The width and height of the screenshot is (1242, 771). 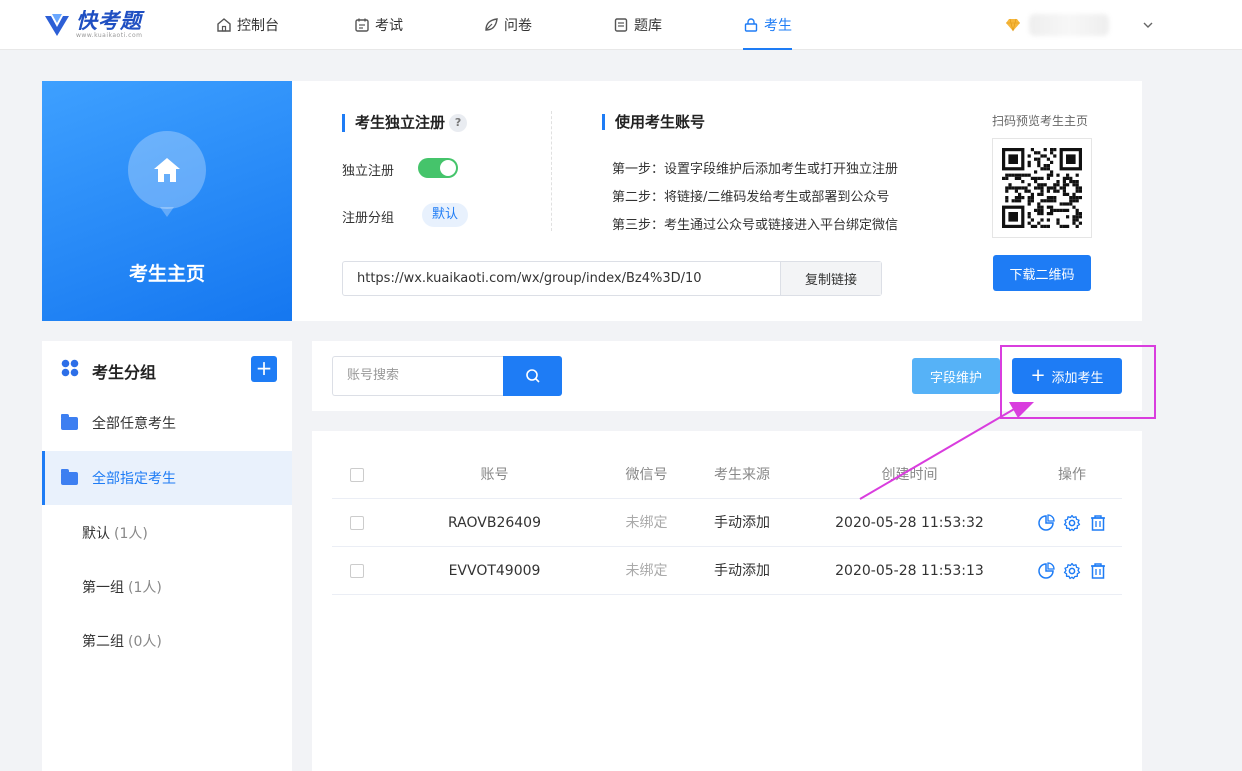 I want to click on nav-exam: 考试, so click(x=378, y=25).